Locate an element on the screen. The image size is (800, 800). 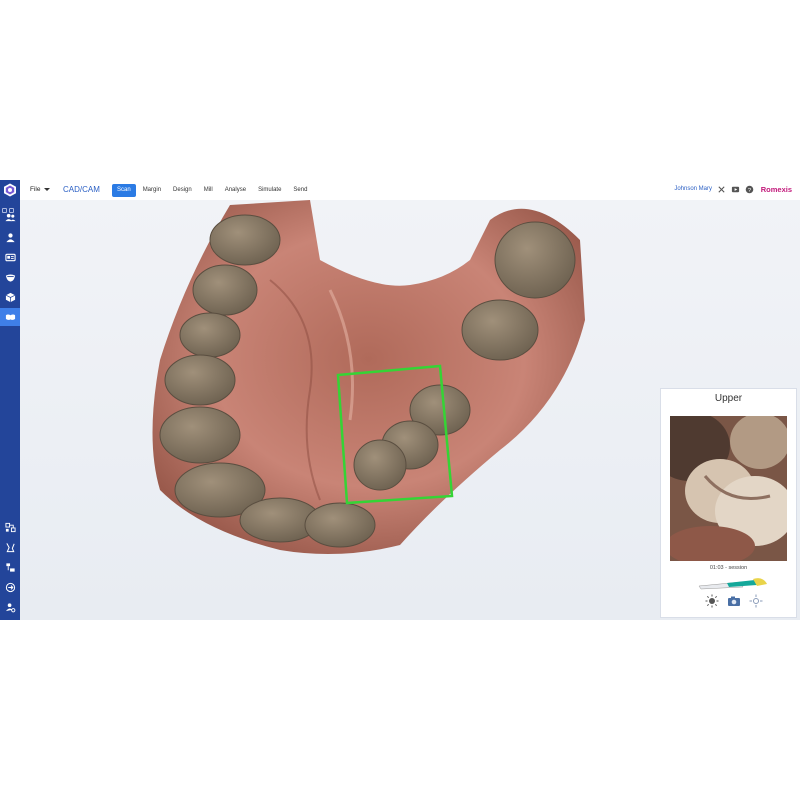
tab-send: Send is located at coordinates (300, 190).